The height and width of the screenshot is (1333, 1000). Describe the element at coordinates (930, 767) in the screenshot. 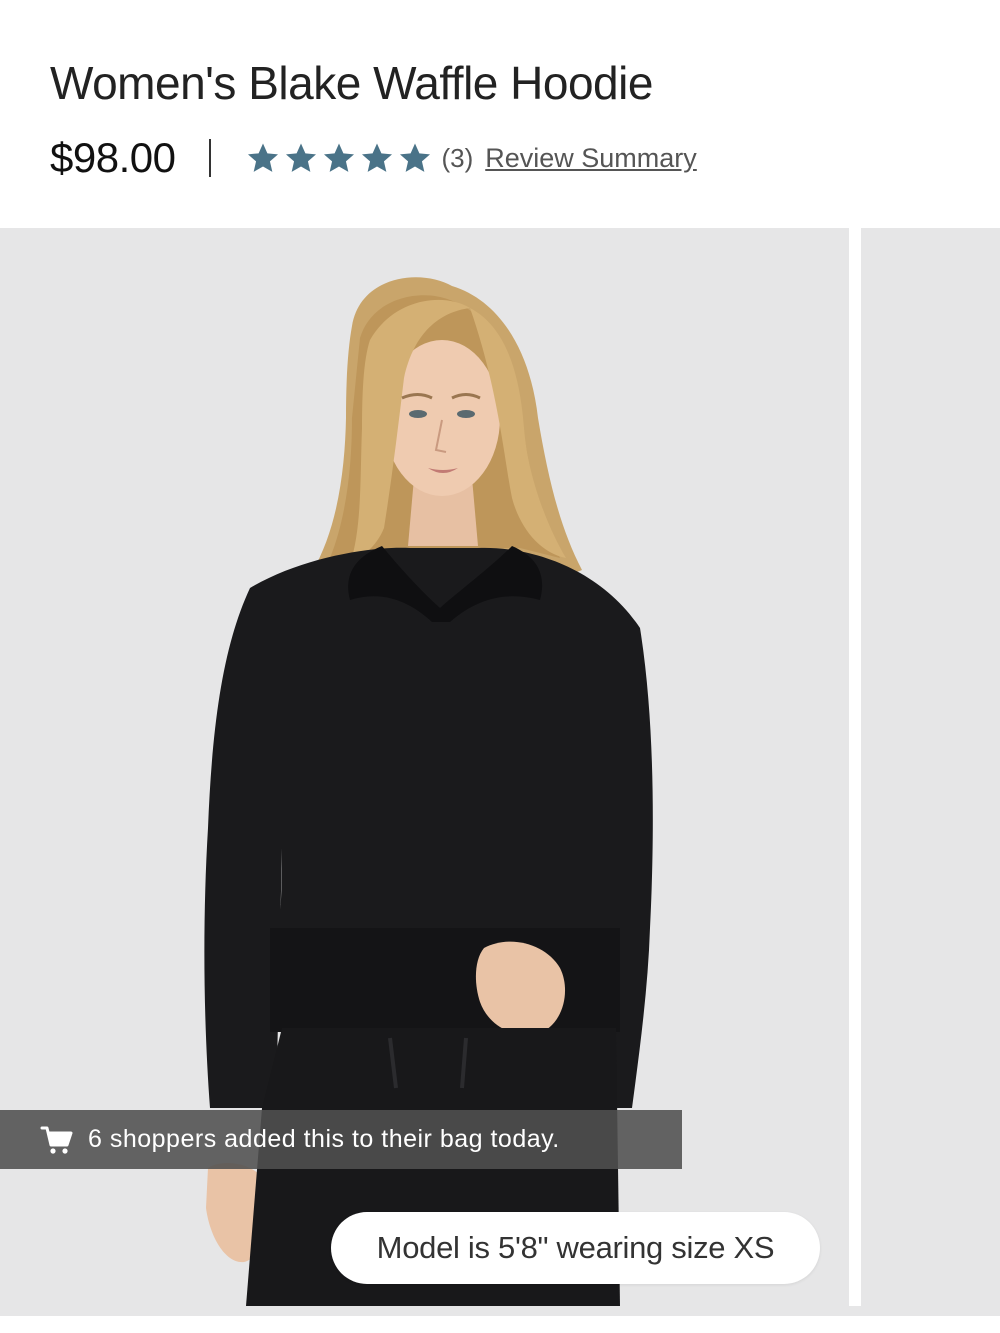

I see `next-image-slide-peek` at that location.